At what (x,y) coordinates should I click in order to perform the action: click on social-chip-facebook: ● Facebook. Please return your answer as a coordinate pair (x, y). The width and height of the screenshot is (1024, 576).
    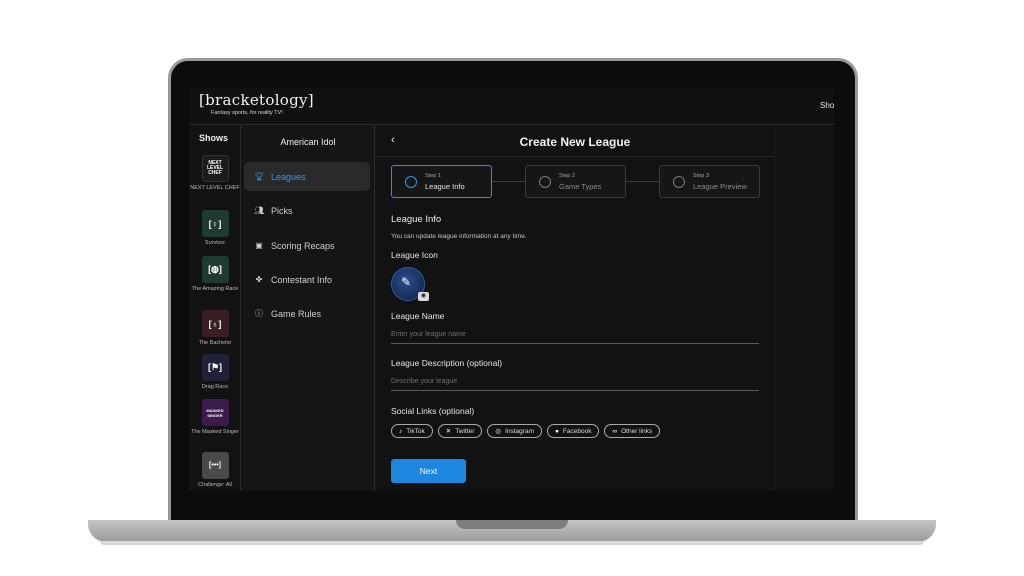
    Looking at the image, I should click on (573, 431).